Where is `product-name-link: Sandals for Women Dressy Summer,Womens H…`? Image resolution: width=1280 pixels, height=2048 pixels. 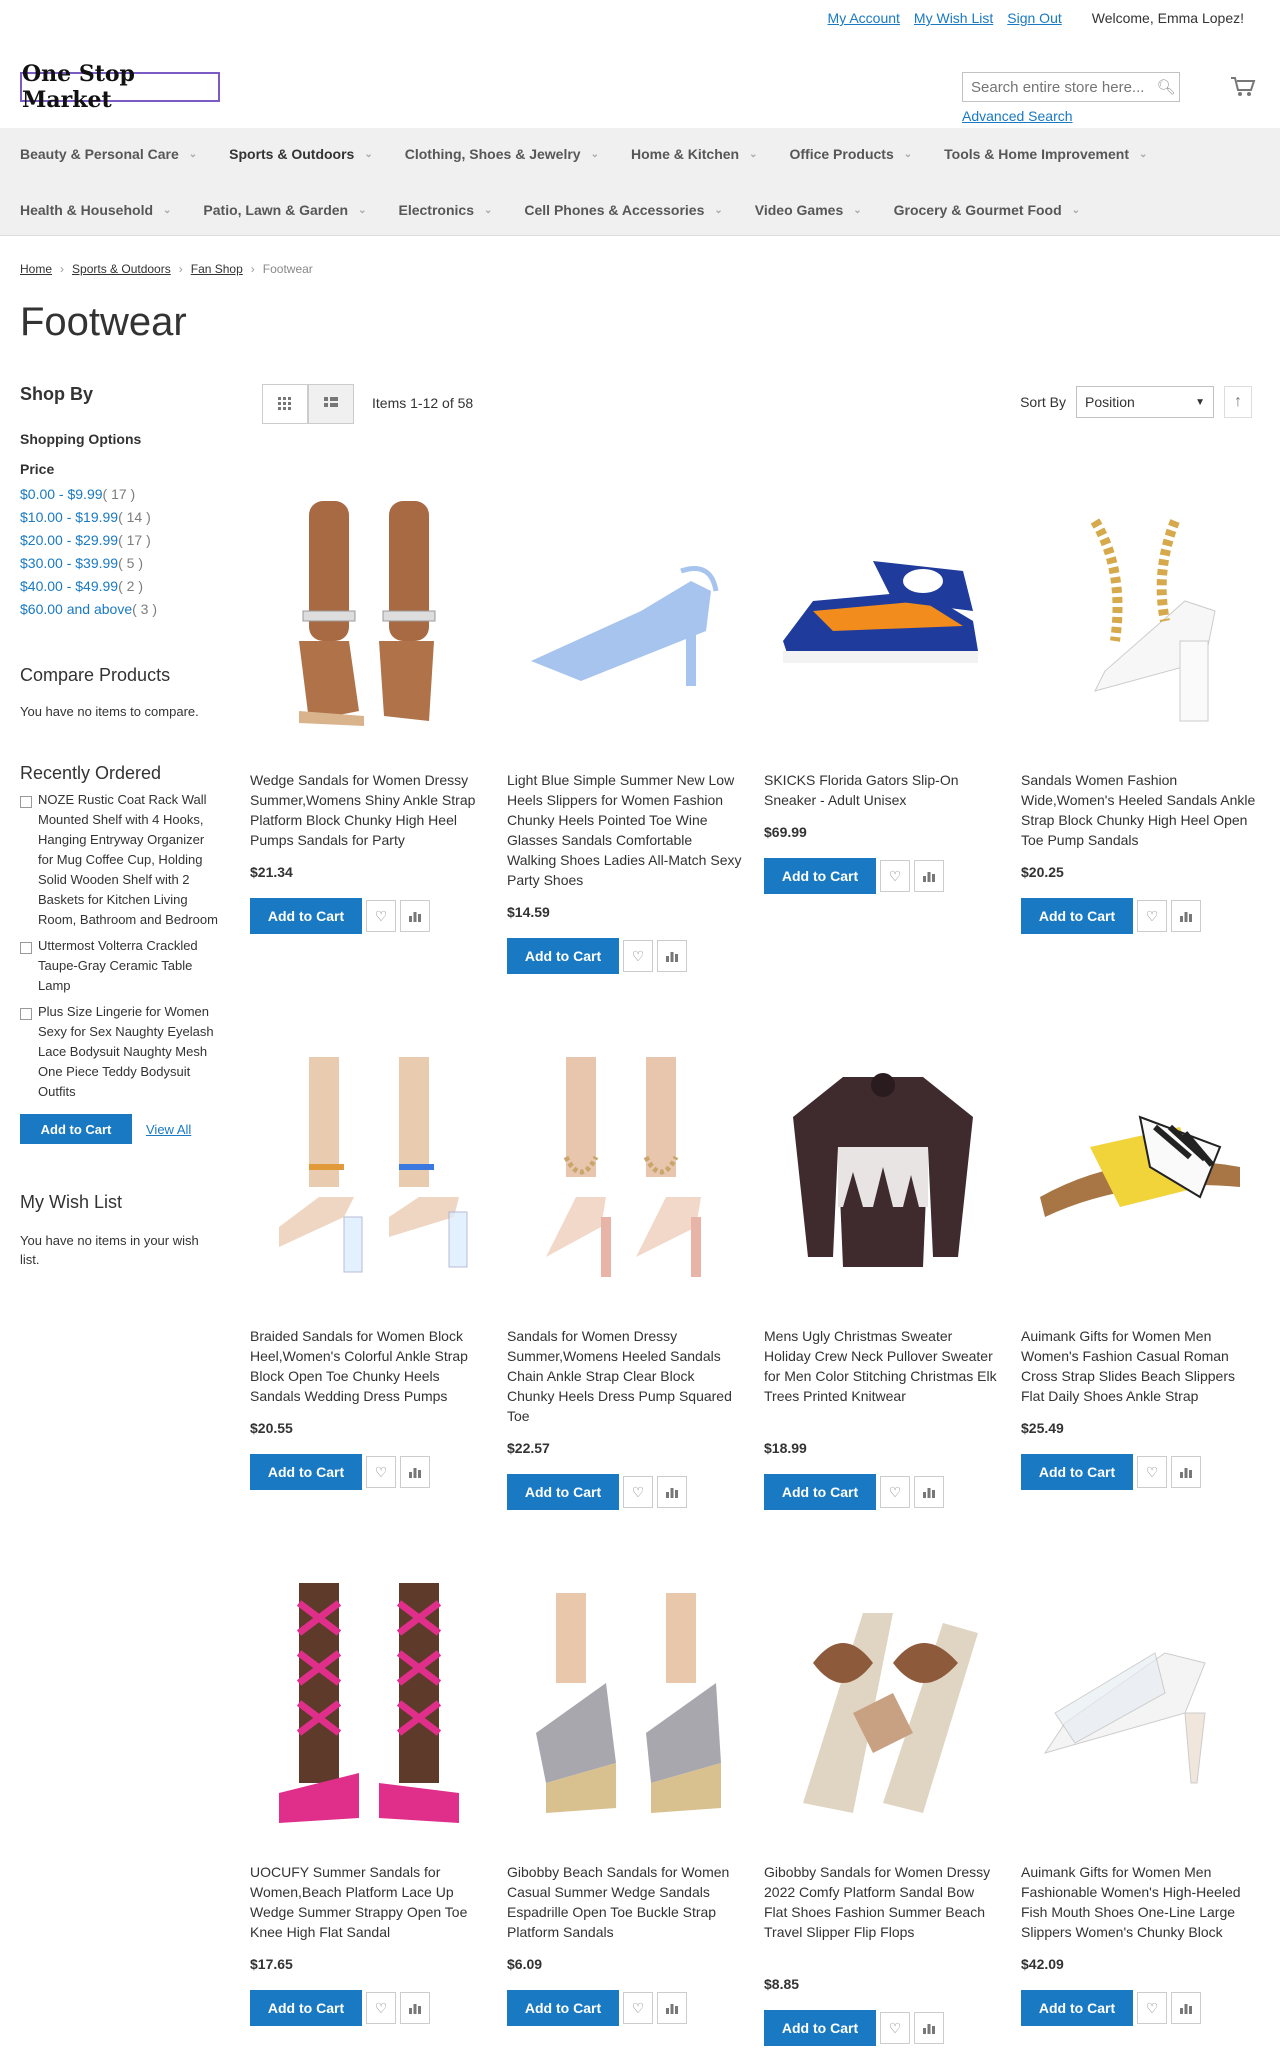 product-name-link: Sandals for Women Dressy Summer,Womens H… is located at coordinates (625, 1376).